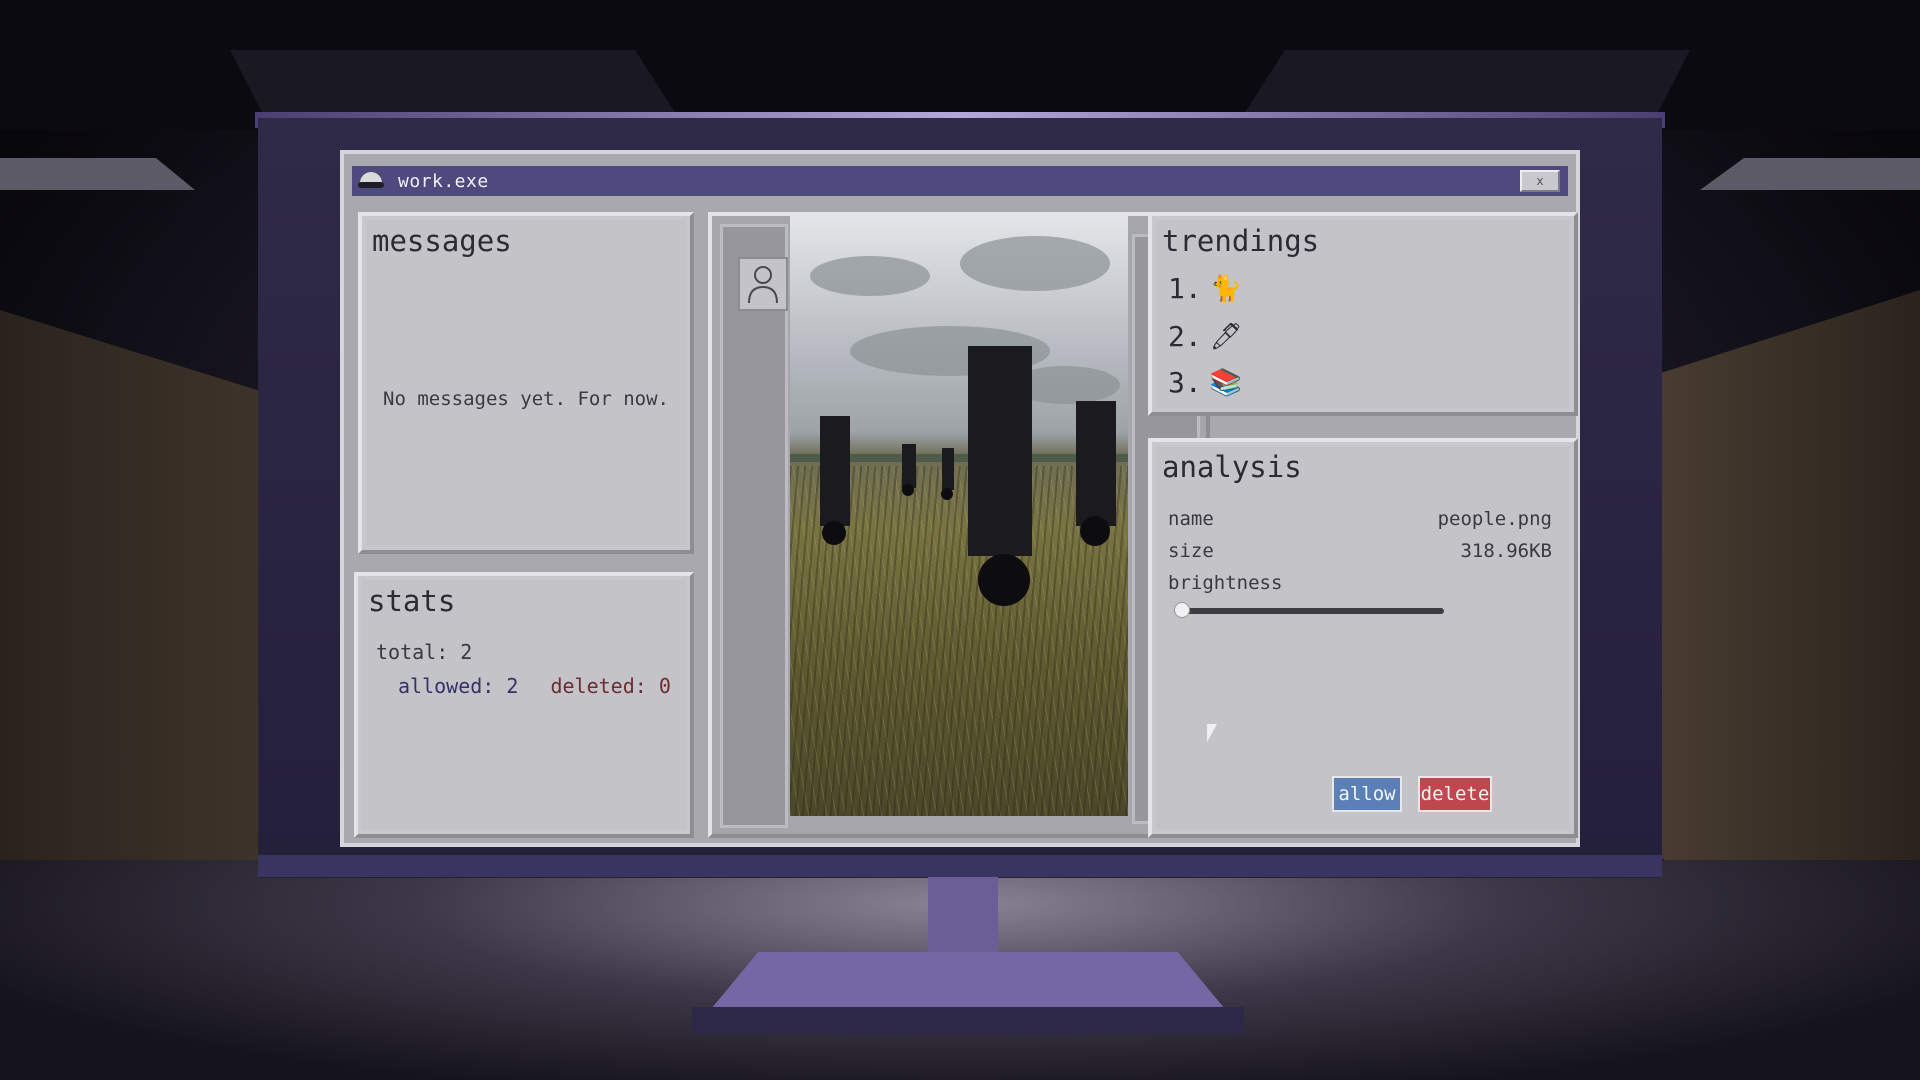  I want to click on monitor-stand-front, so click(968, 1020).